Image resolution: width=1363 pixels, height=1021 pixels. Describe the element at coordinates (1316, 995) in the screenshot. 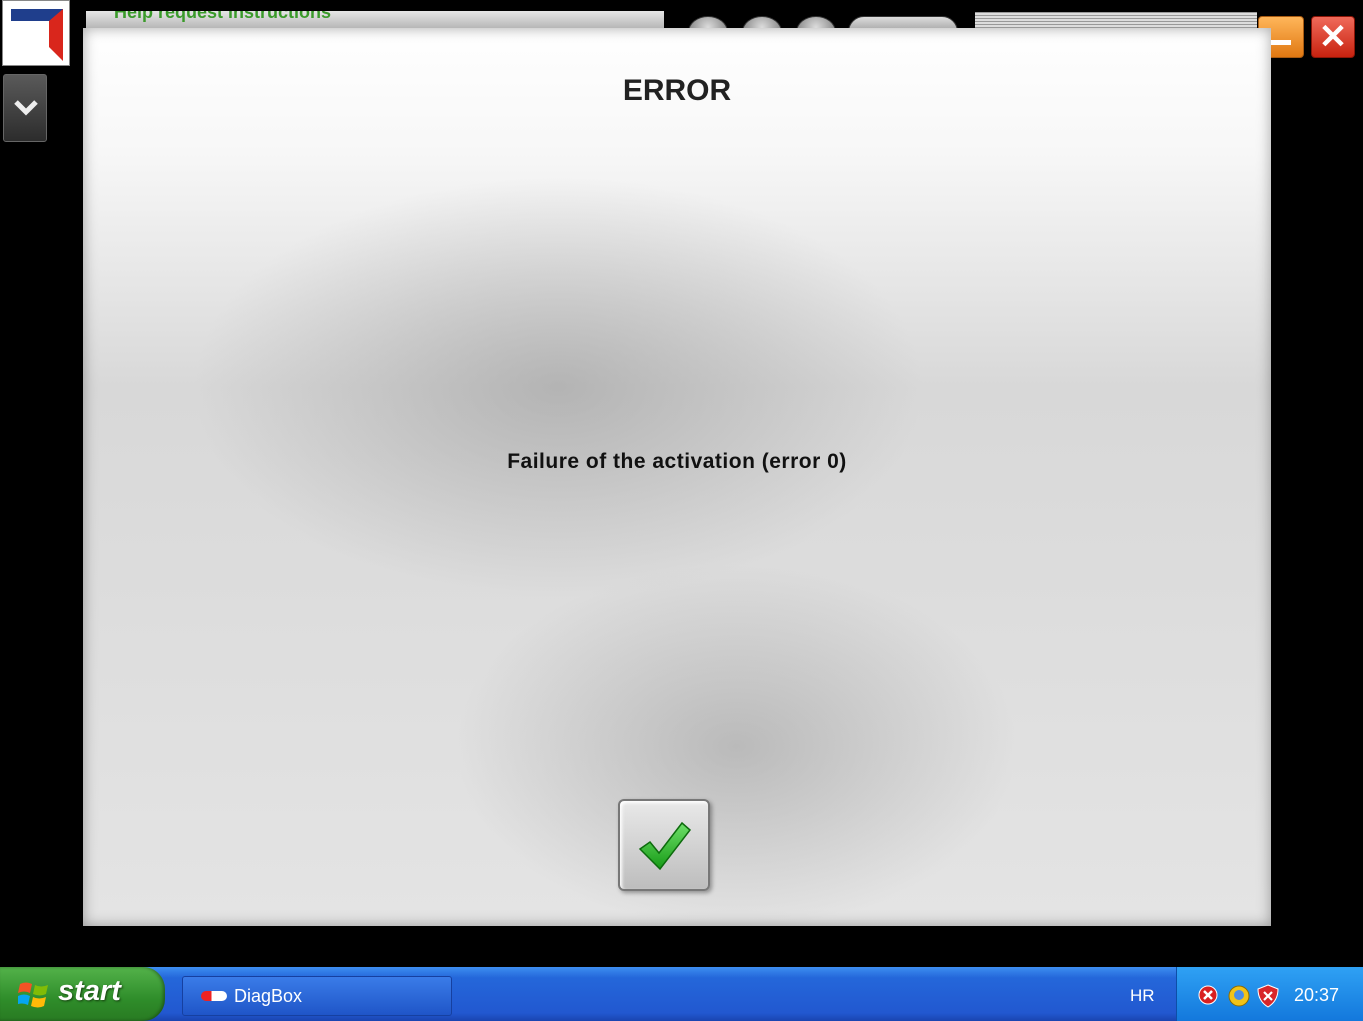

I see `clock: 20:37` at that location.